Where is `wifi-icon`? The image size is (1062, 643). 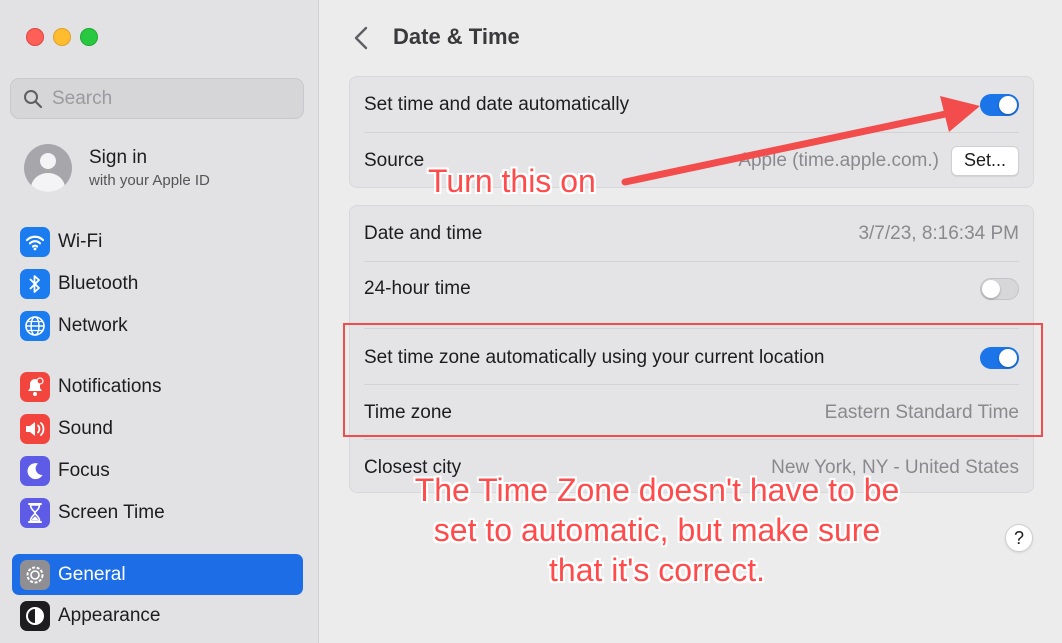
wifi-icon is located at coordinates (35, 242).